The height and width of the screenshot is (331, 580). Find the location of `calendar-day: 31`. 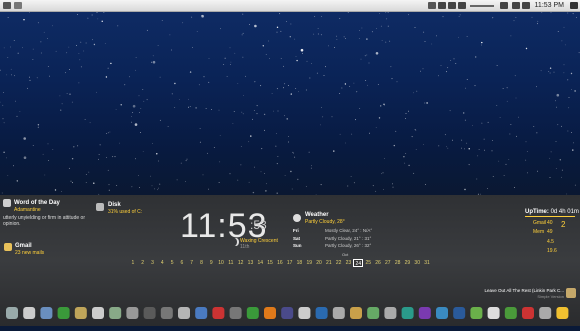

calendar-day: 31 is located at coordinates (427, 263).